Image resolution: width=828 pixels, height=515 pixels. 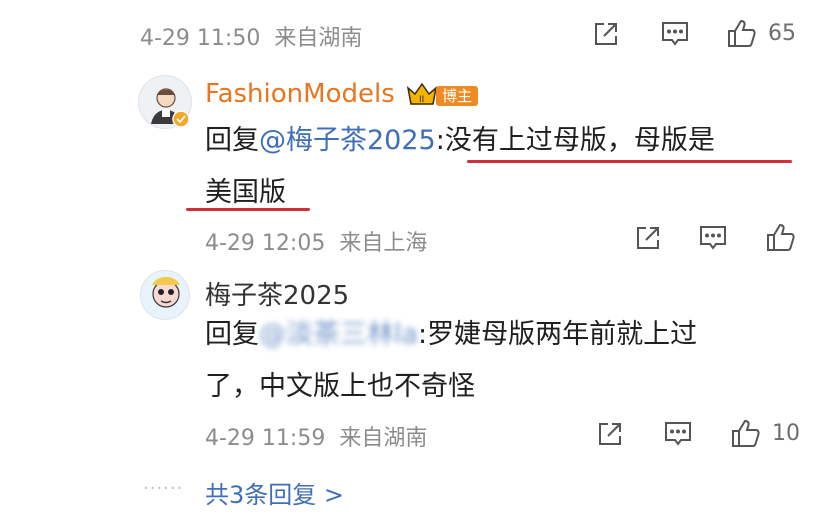 I want to click on comment1-time: 4-29 12:05, so click(x=265, y=243).